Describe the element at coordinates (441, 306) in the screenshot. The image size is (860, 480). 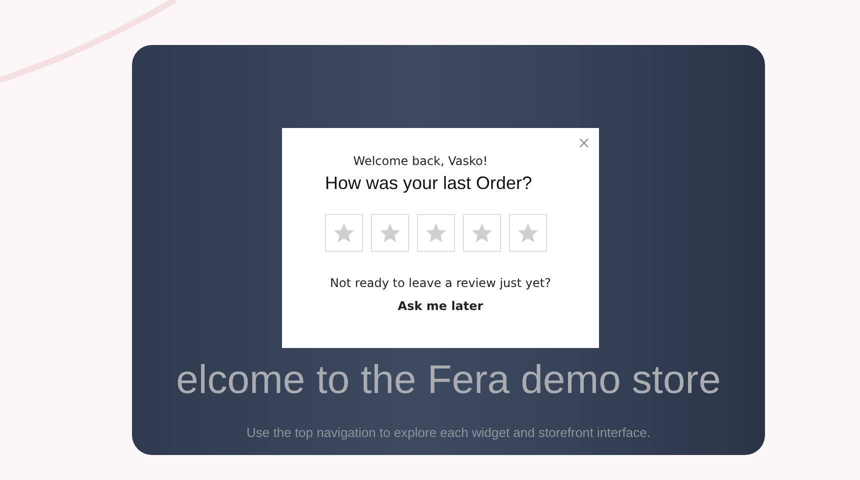
I see `ask-later-link: Ask me later` at that location.